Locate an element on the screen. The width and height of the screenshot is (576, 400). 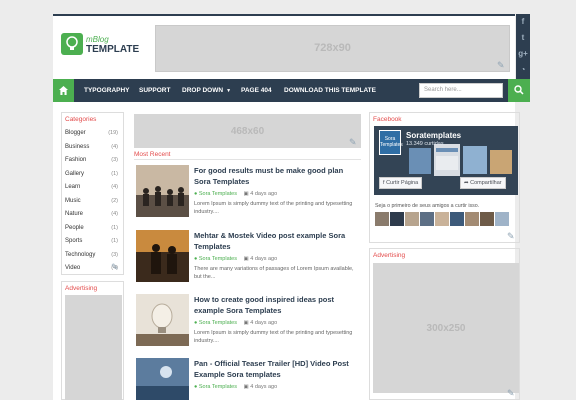
left-ad-placeholder is located at coordinates (93, 347).